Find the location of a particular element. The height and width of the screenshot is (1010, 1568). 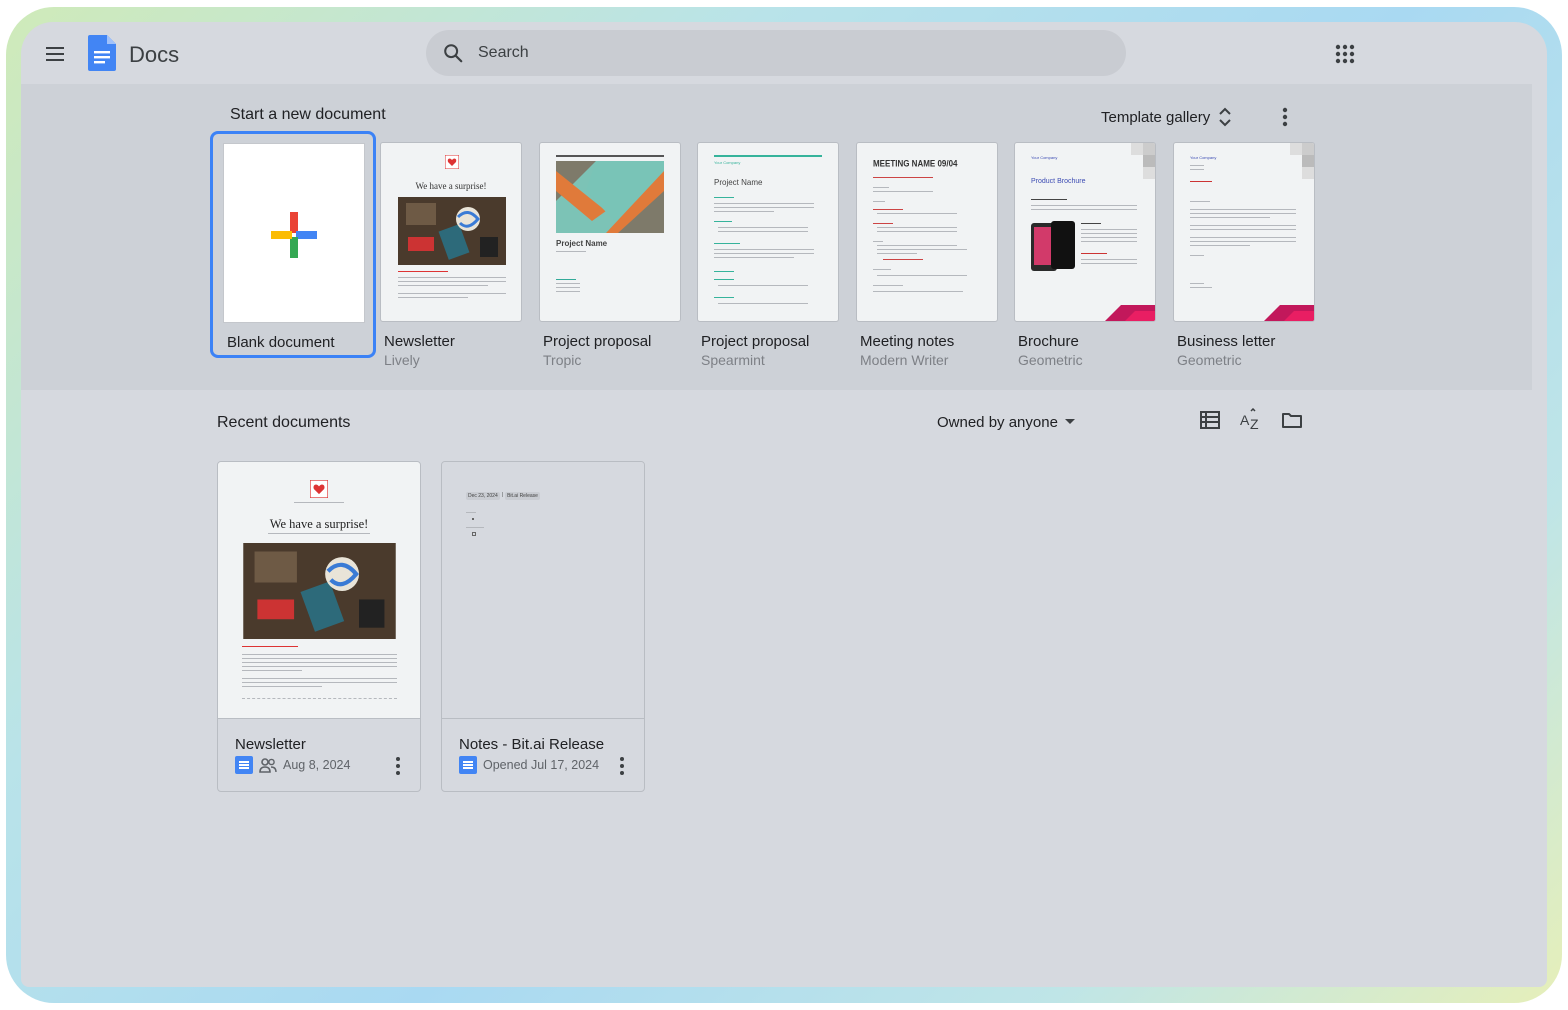

svg-text: Z is located at coordinates (1254, 424).